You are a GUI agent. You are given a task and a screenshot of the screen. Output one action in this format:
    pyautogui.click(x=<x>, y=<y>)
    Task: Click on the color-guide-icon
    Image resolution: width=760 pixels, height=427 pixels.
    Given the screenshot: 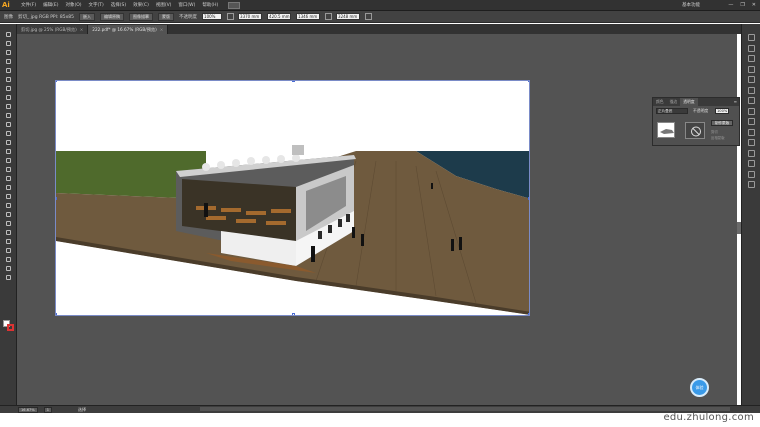 What is the action you would take?
    pyautogui.click(x=751, y=58)
    